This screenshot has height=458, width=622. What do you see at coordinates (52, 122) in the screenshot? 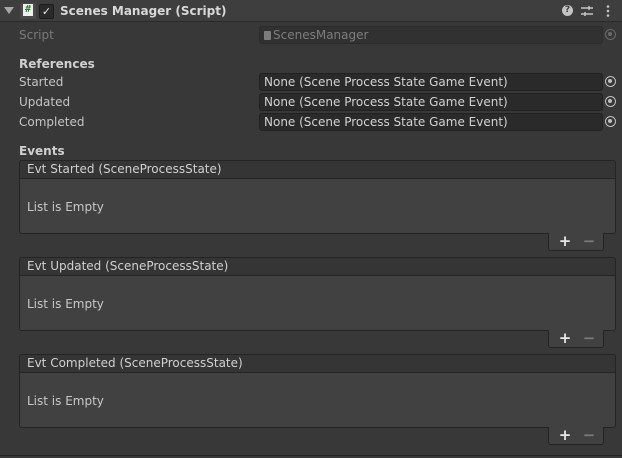
I see `completed-label: Completed` at bounding box center [52, 122].